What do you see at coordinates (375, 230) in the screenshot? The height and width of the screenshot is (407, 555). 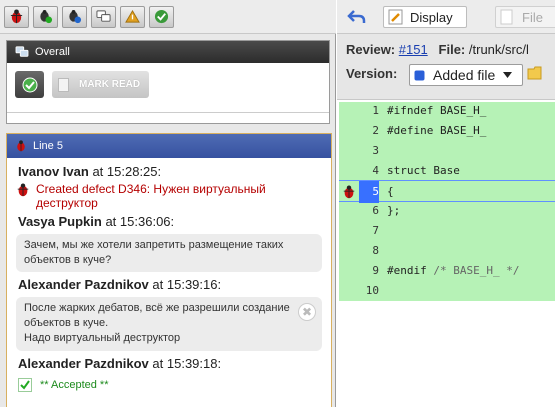 I see `line-number: 7` at bounding box center [375, 230].